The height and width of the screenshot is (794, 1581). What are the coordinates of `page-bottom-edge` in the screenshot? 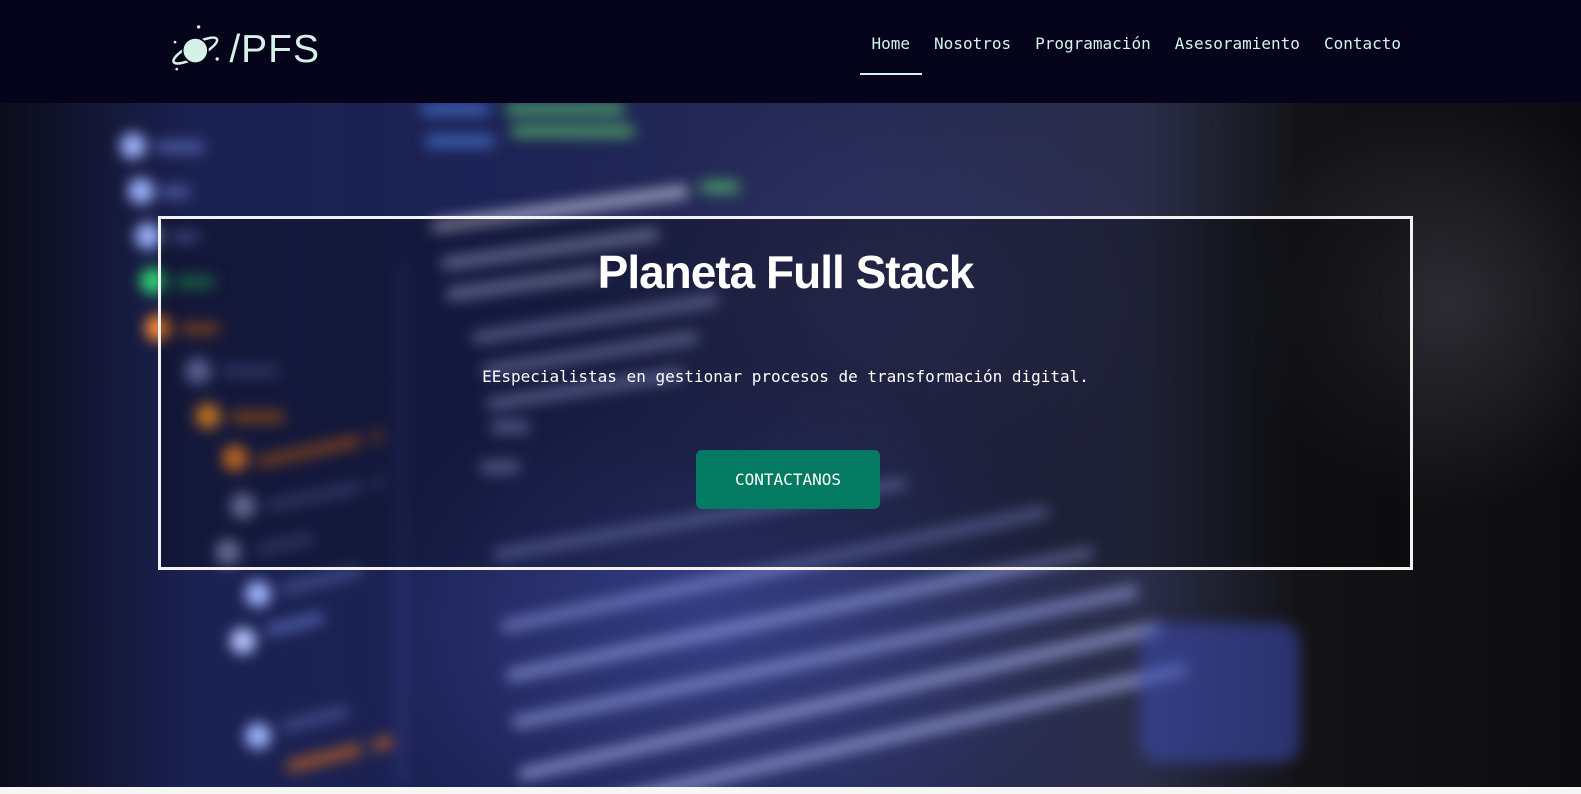 It's located at (790, 790).